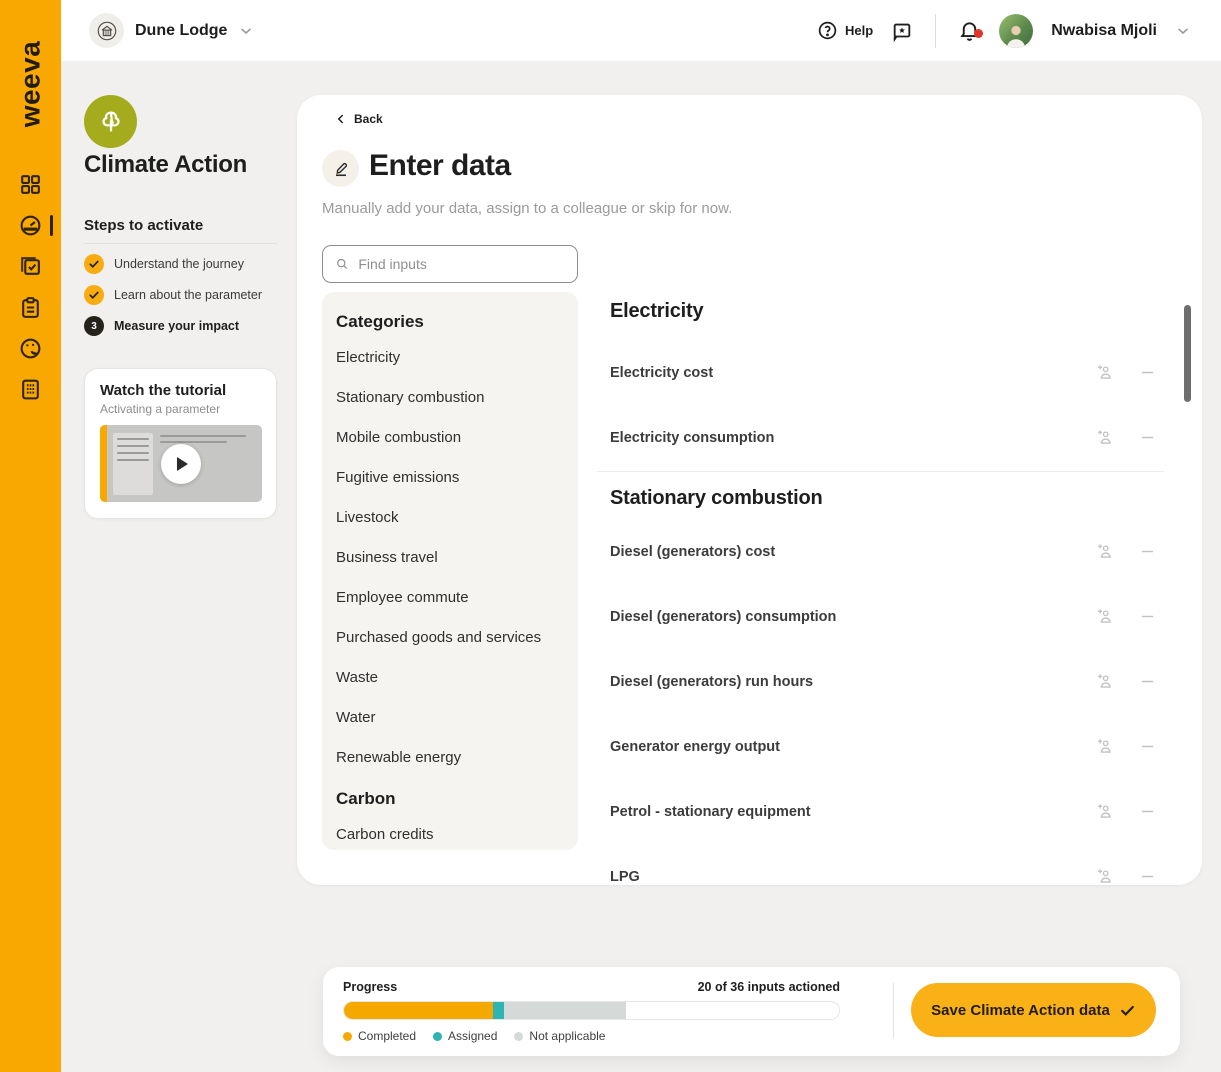  I want to click on input-label: Petrol - stationary equipment, so click(710, 811).